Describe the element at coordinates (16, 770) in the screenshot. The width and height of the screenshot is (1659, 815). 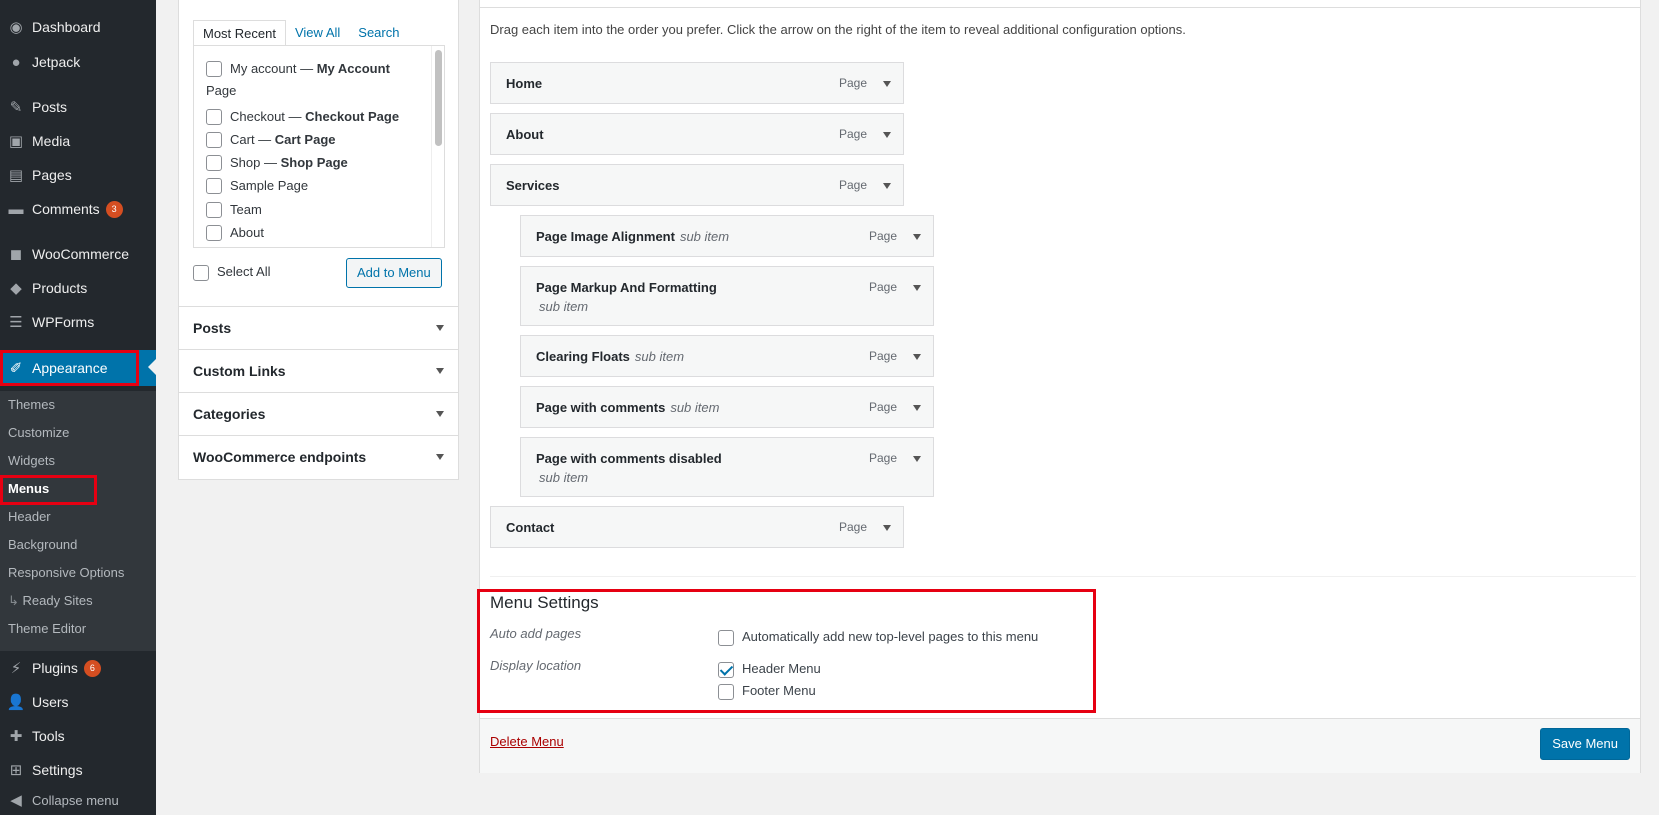
I see `settings-icon: ⊞` at that location.